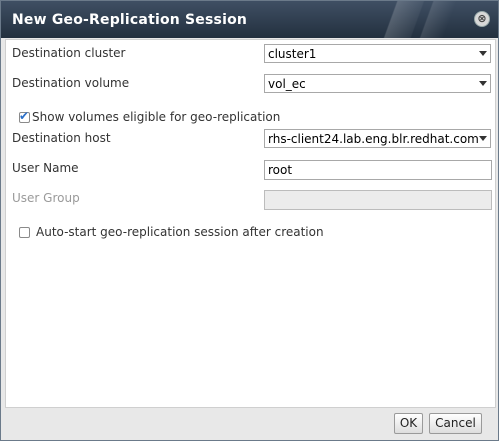  I want to click on cancel-button: Cancel, so click(455, 423).